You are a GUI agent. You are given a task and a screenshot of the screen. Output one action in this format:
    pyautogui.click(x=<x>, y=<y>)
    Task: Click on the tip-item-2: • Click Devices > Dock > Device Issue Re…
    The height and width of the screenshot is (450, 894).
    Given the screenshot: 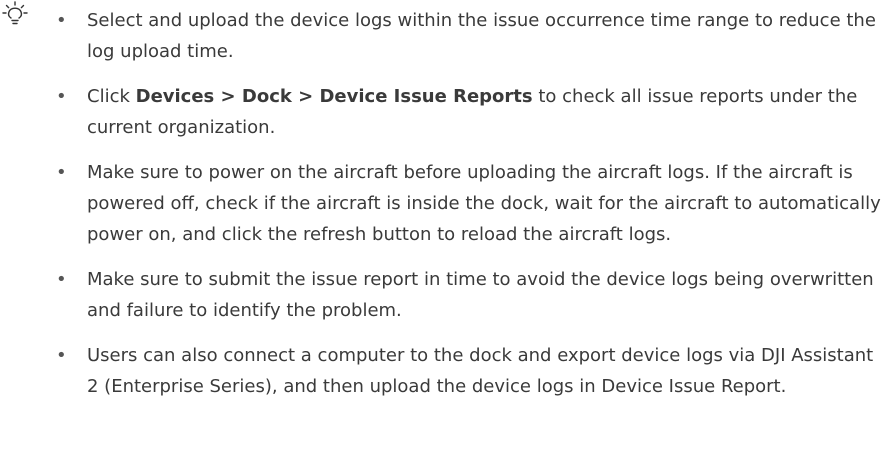 What is the action you would take?
    pyautogui.click(x=472, y=112)
    